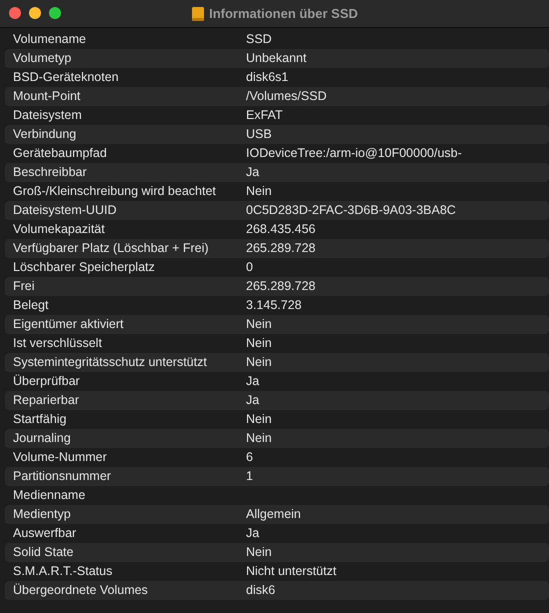 The height and width of the screenshot is (613, 549). Describe the element at coordinates (50, 172) in the screenshot. I see `property-label: Beschreibbar` at that location.